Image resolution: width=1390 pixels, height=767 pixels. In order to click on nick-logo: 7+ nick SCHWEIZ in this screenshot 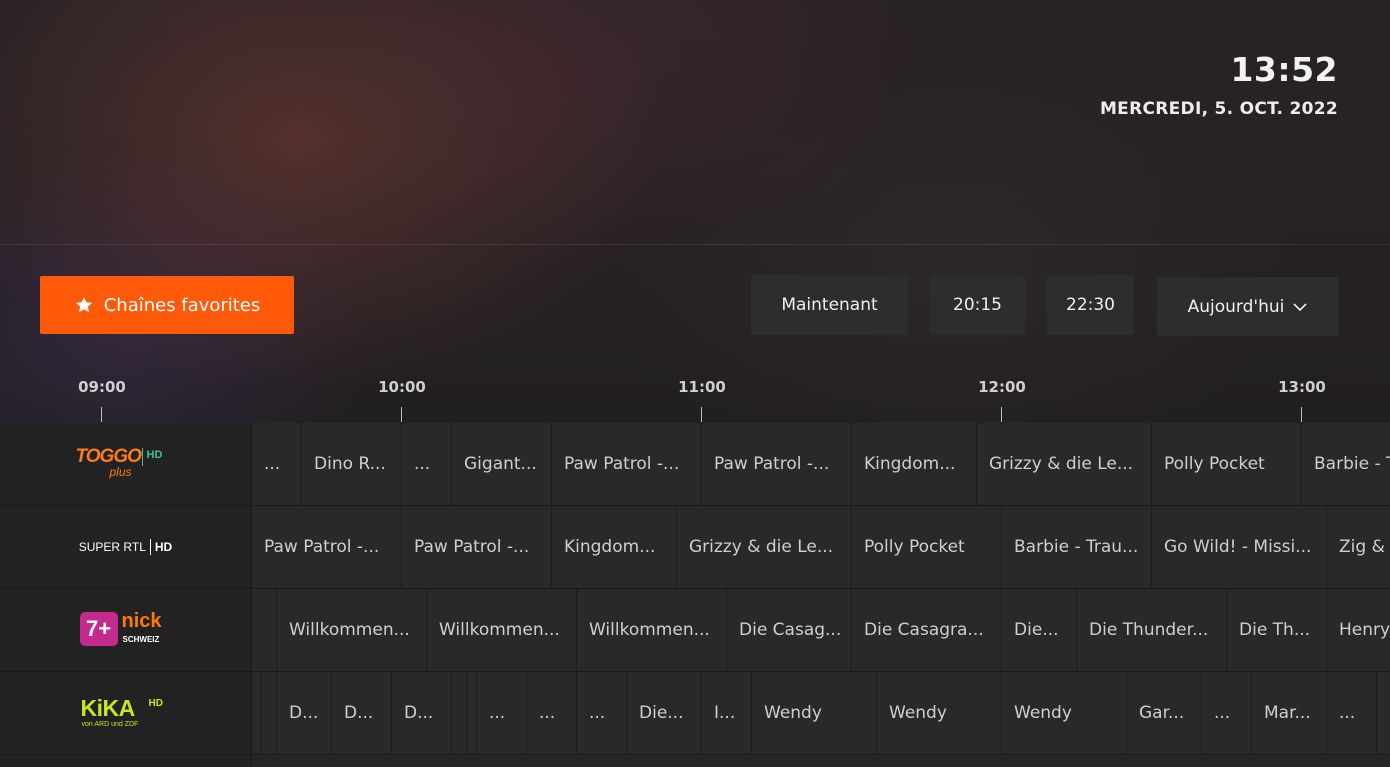, I will do `click(125, 629)`.